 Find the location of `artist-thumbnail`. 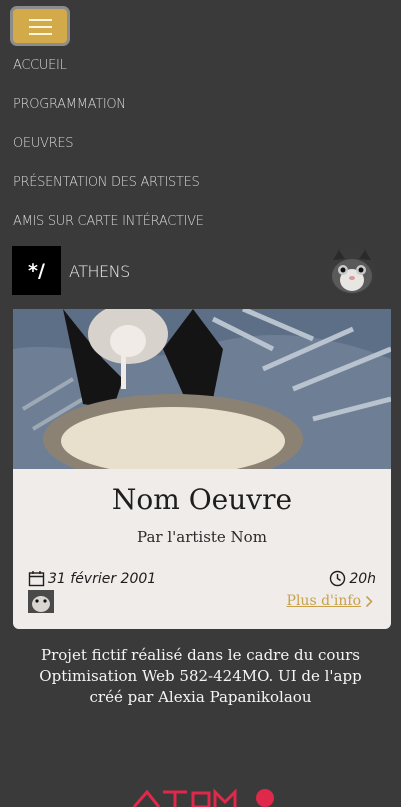

artist-thumbnail is located at coordinates (41, 601).